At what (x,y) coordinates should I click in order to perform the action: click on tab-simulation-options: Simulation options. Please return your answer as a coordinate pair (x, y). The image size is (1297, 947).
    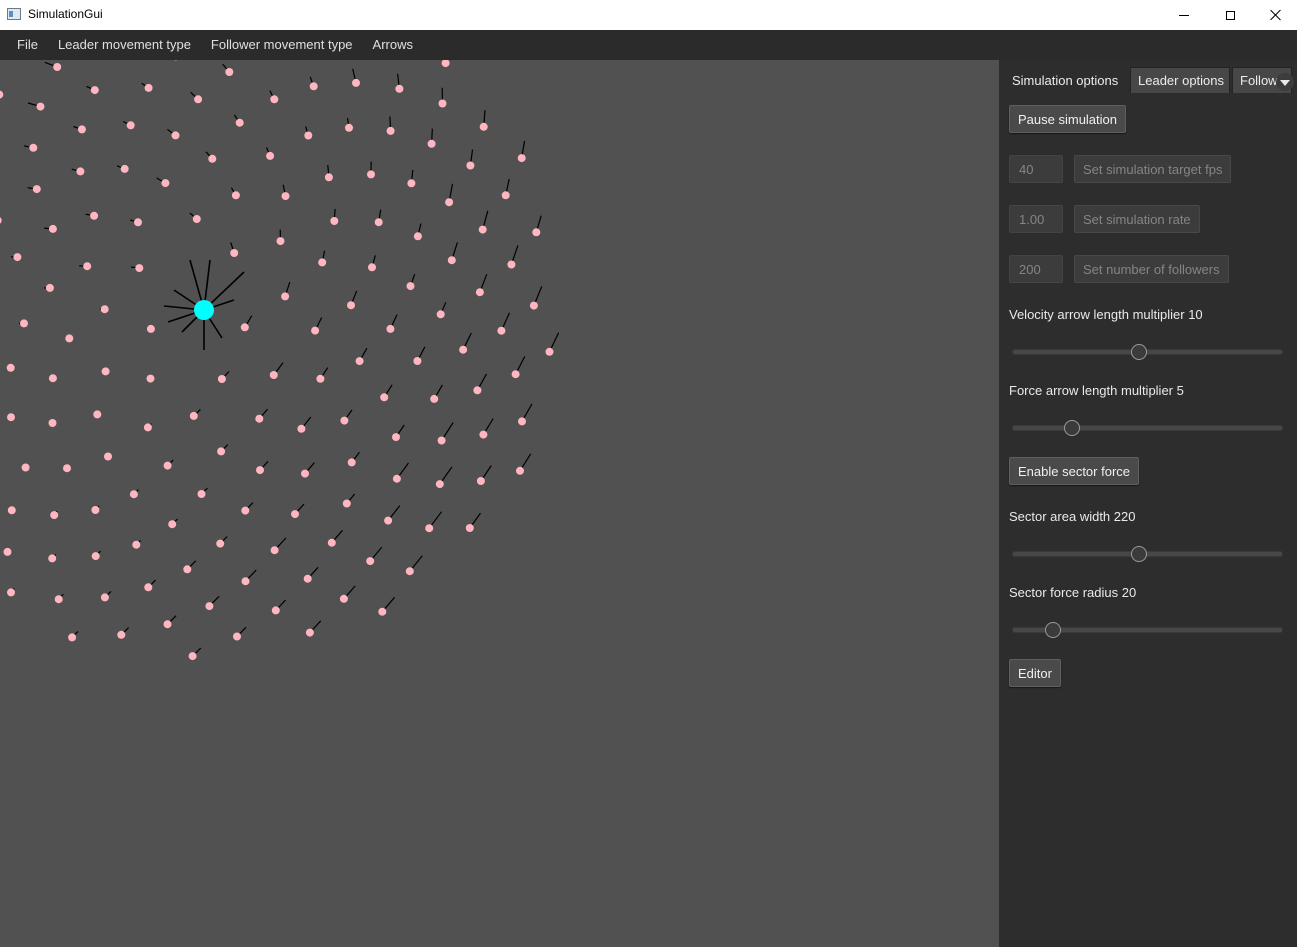
    Looking at the image, I should click on (1066, 80).